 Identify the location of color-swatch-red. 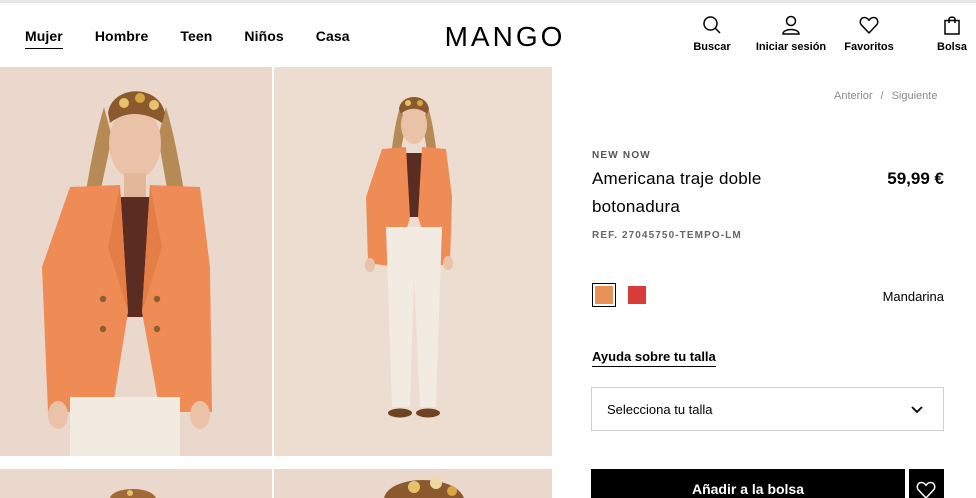
(637, 295).